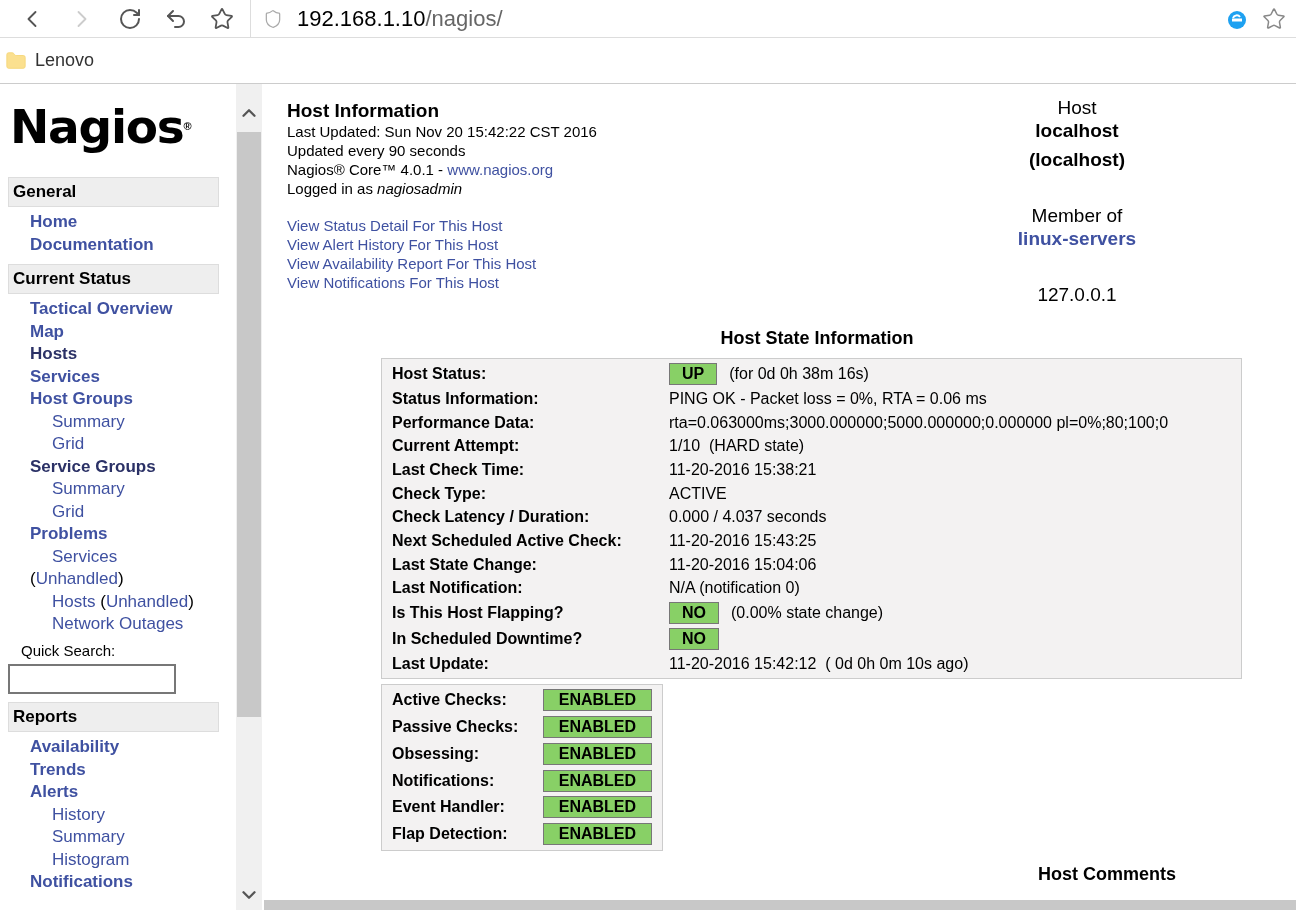 The height and width of the screenshot is (910, 1296). What do you see at coordinates (78, 814) in the screenshot?
I see `nav-sublink: History` at bounding box center [78, 814].